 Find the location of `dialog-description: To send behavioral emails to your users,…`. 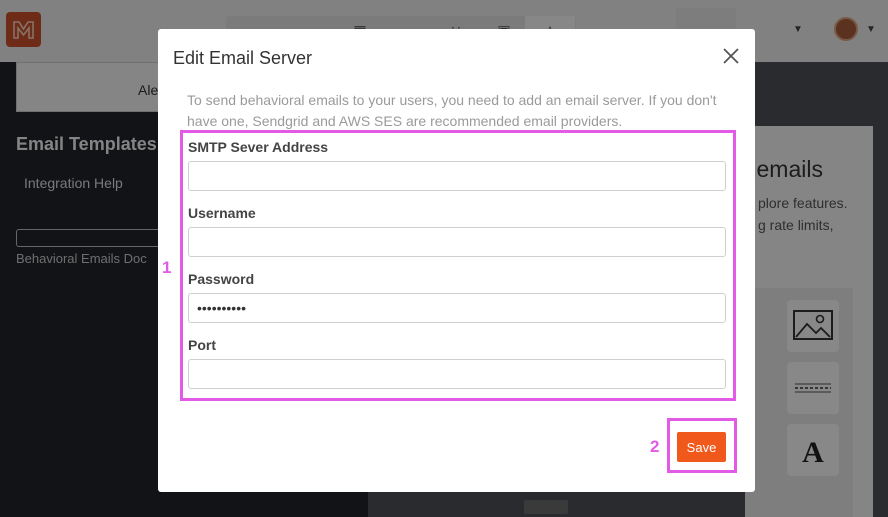

dialog-description: To send behavioral emails to your users,… is located at coordinates (452, 110).